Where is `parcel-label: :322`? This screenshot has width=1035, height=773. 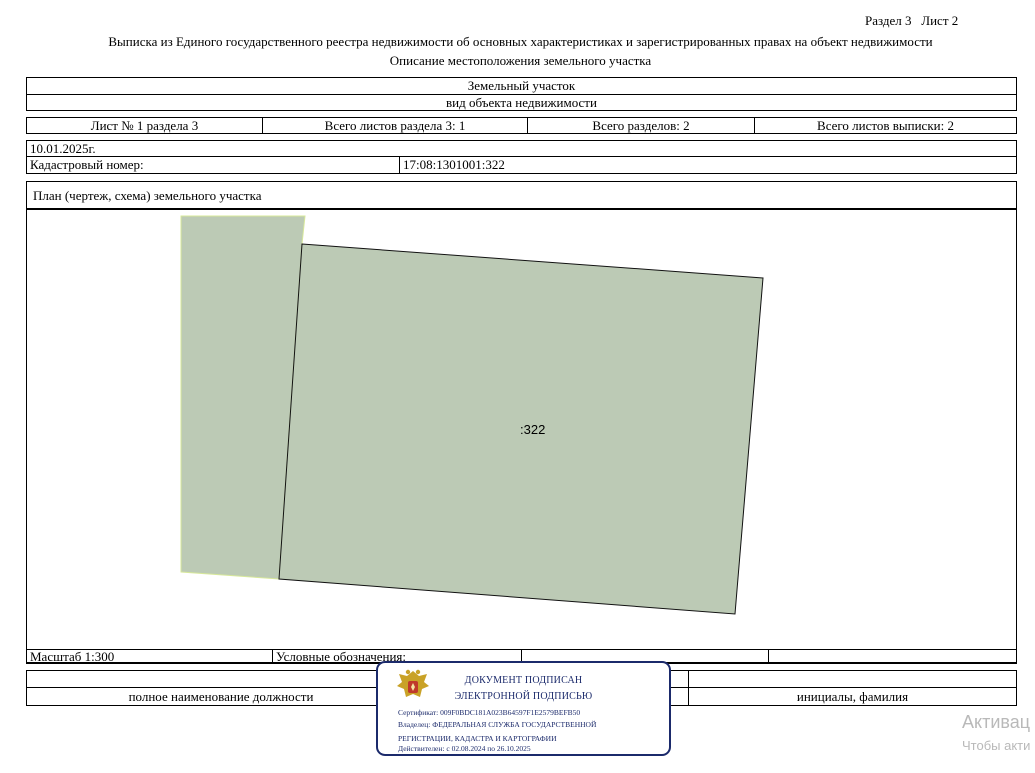 parcel-label: :322 is located at coordinates (533, 429).